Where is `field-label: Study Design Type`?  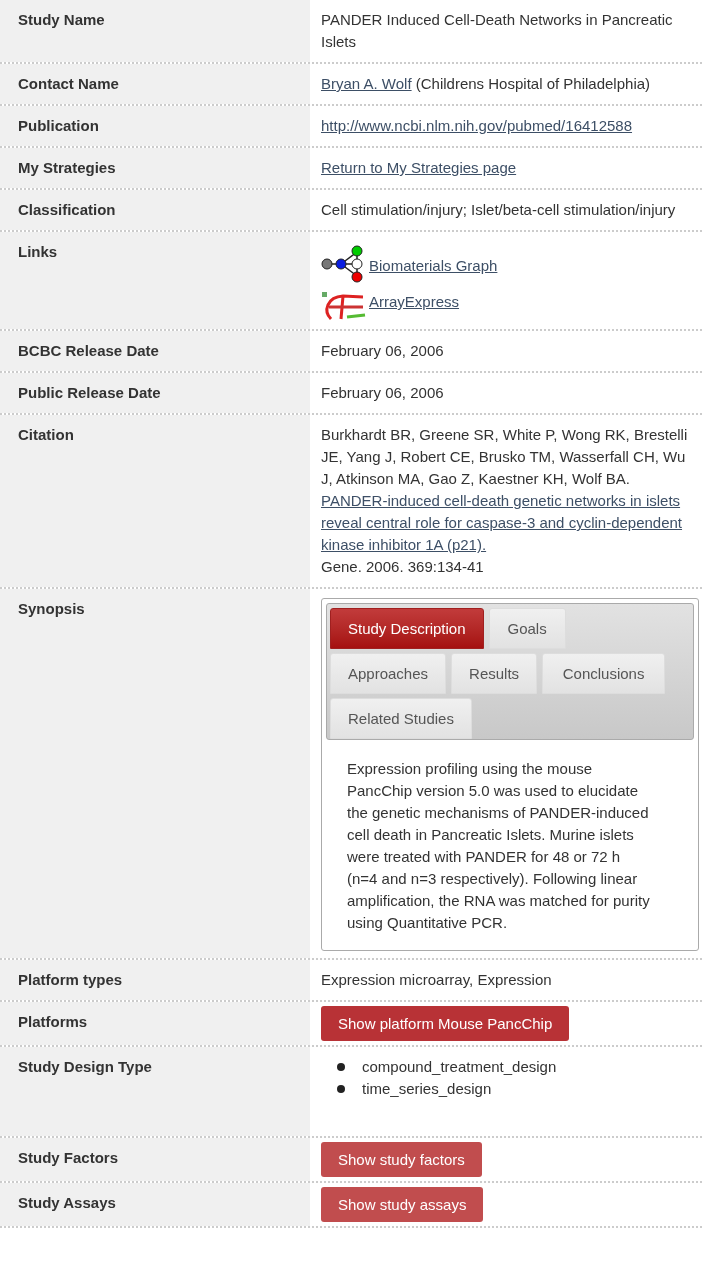
field-label: Study Design Type is located at coordinates (85, 1067).